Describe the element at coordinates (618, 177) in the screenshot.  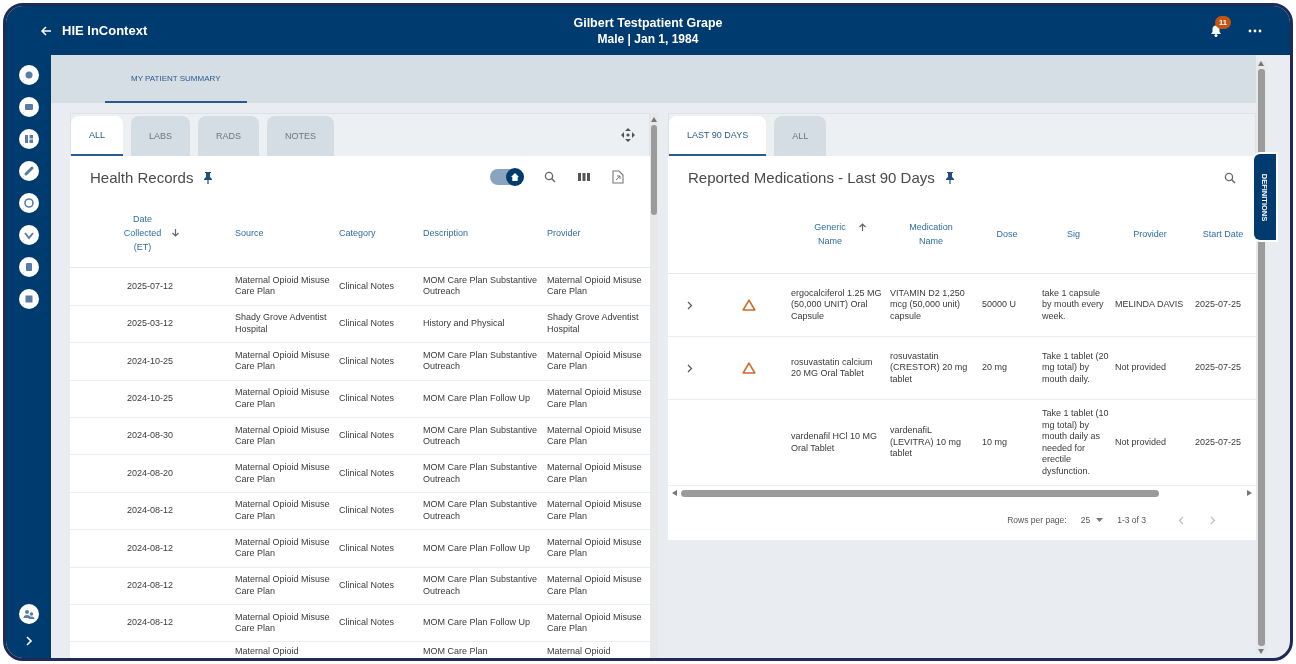
I see `export-icon` at that location.